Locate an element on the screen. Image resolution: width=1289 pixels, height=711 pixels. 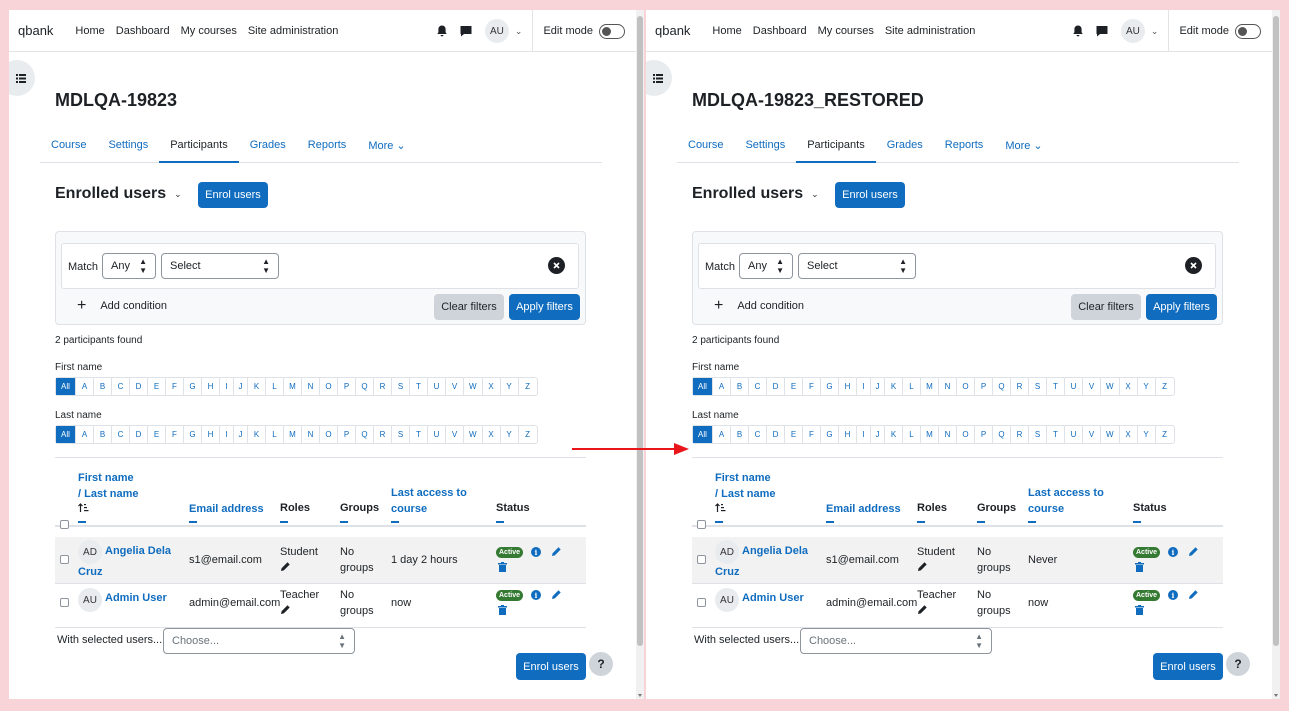
initial-first-f: F is located at coordinates (812, 386).